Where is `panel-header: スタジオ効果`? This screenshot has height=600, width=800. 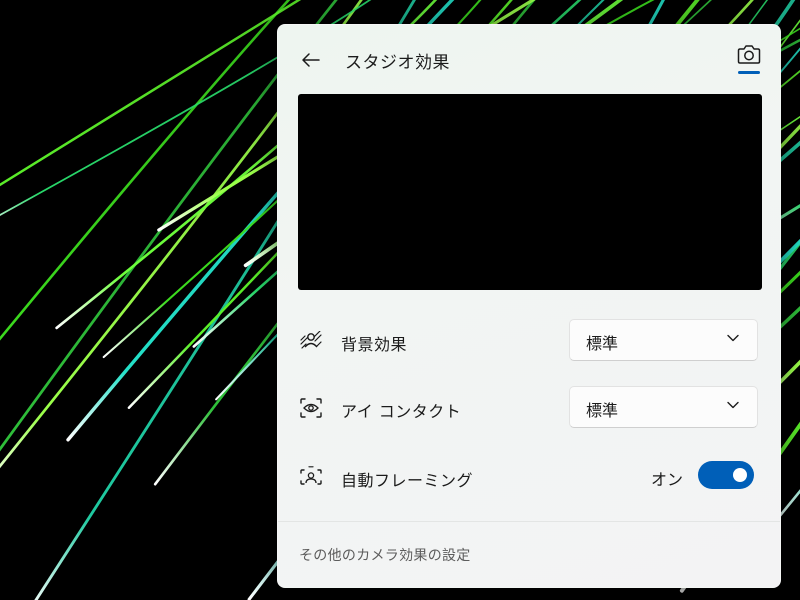 panel-header: スタジオ効果 is located at coordinates (529, 58).